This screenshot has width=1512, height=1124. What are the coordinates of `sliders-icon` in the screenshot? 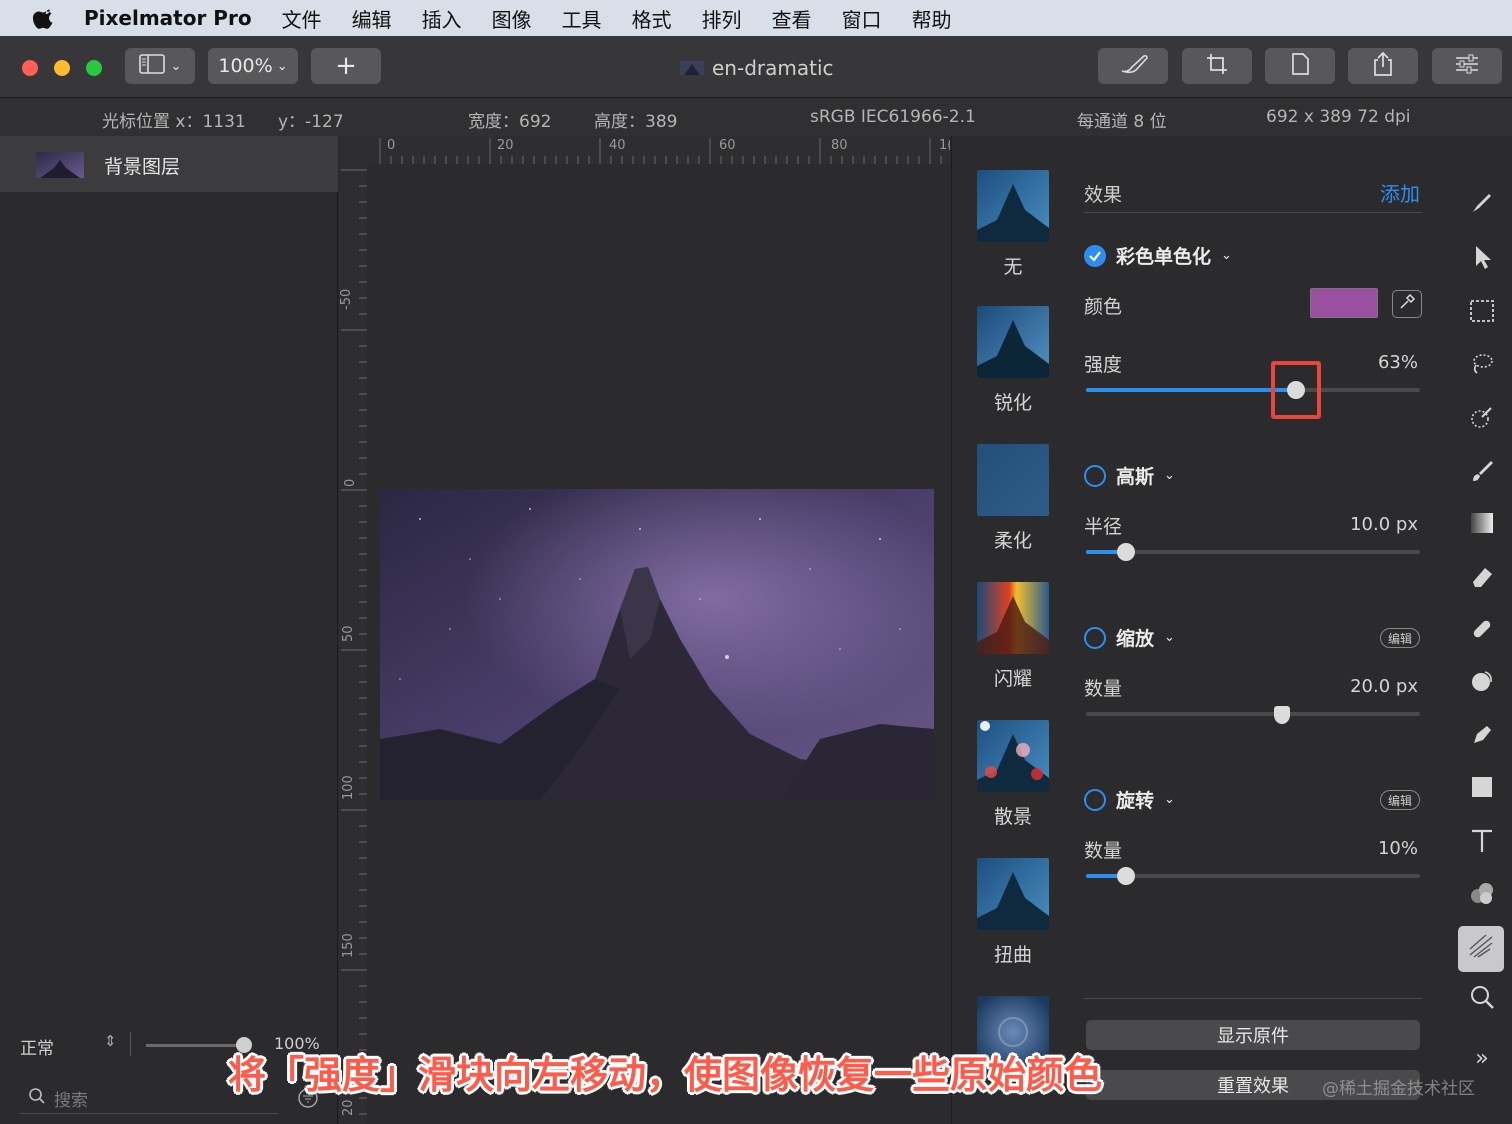 It's located at (1467, 66).